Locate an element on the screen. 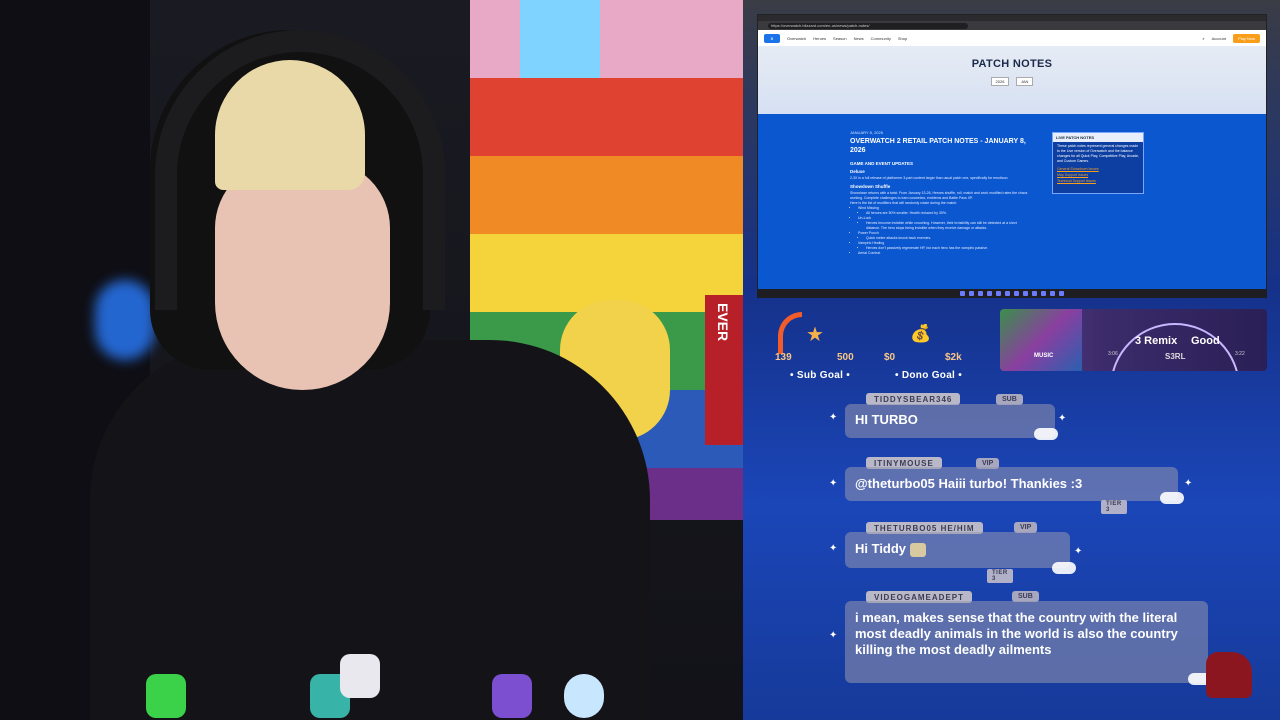 This screenshot has height=720, width=1280. play-now-button: Play Now is located at coordinates (1246, 38).